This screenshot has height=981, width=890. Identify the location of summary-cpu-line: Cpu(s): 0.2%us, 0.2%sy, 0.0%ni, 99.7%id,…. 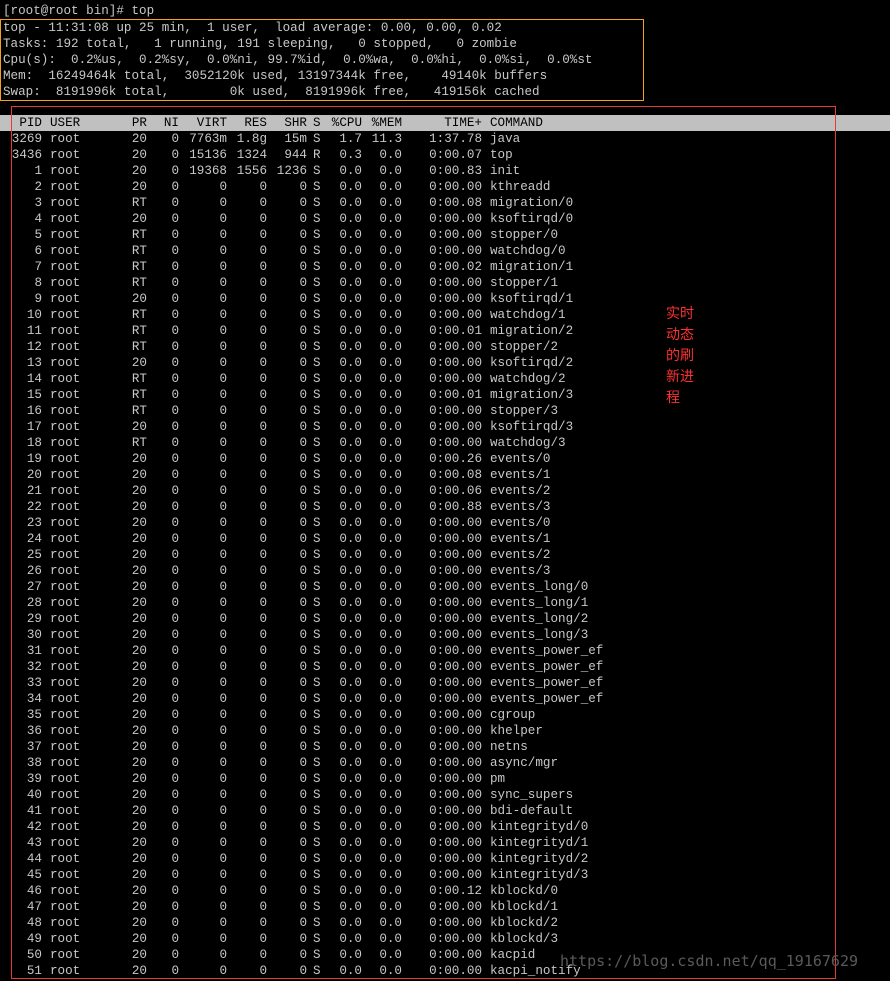
(298, 60).